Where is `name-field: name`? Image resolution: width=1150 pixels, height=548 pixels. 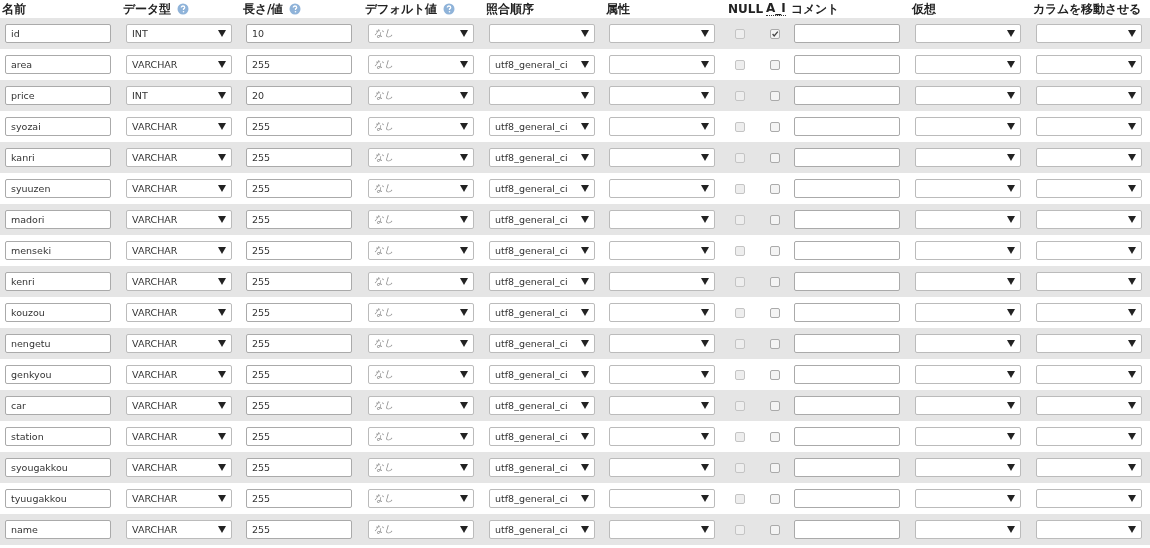 name-field: name is located at coordinates (58, 529).